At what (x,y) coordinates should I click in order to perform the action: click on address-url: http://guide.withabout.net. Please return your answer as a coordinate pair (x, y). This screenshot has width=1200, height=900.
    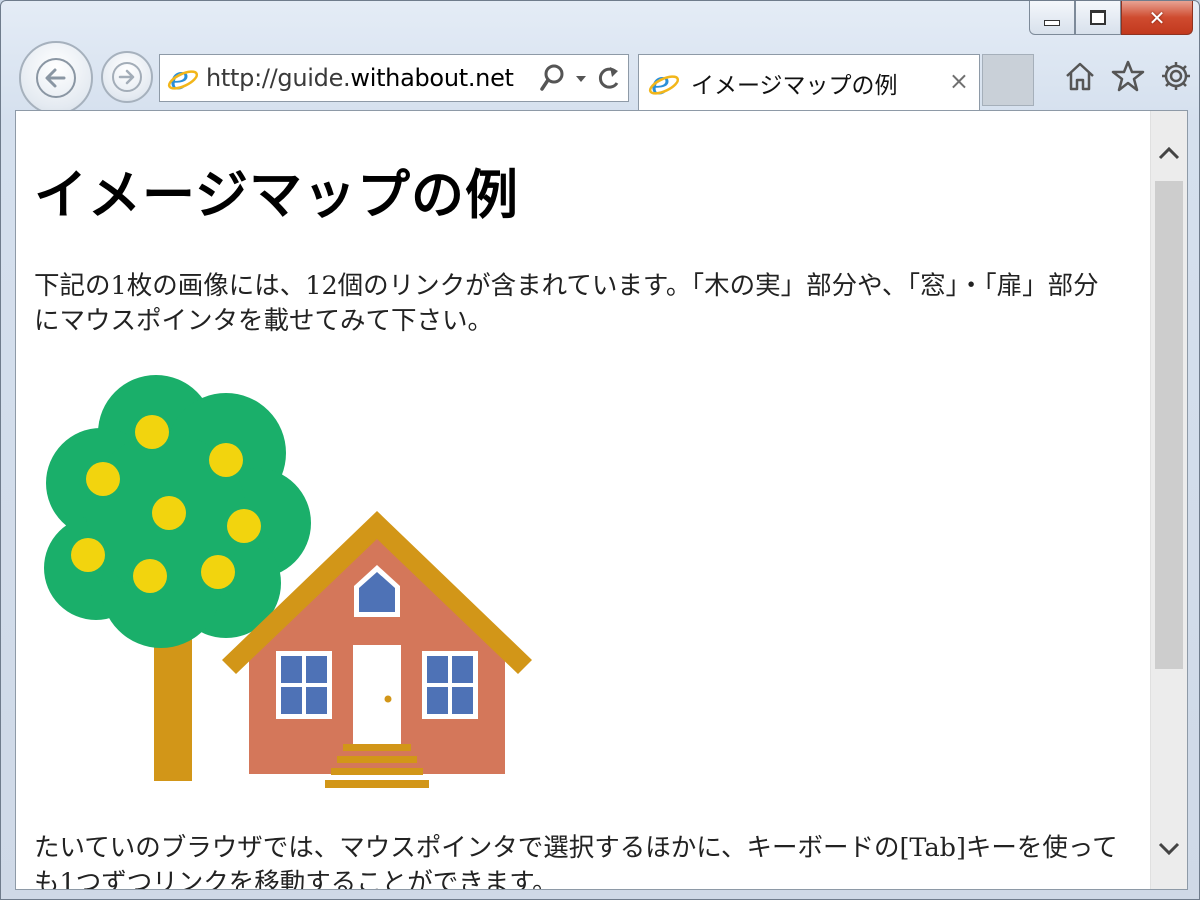
    Looking at the image, I should click on (360, 78).